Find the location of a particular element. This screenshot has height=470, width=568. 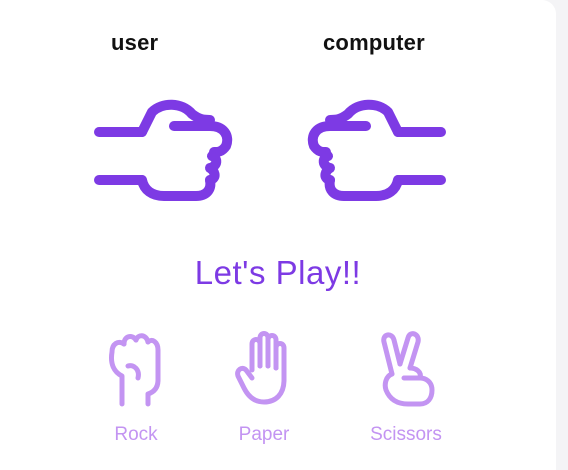

rock-choice-button: Rock is located at coordinates (136, 390).